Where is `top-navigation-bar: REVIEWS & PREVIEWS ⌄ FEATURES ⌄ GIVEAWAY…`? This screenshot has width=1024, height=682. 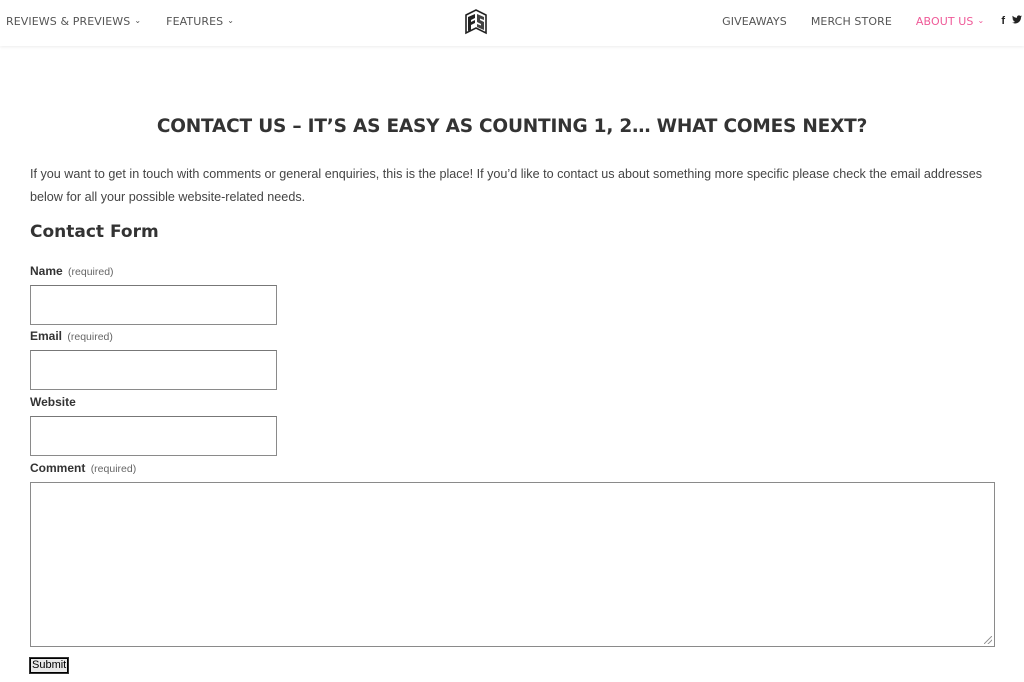
top-navigation-bar: REVIEWS & PREVIEWS ⌄ FEATURES ⌄ GIVEAWAY… is located at coordinates (512, 23).